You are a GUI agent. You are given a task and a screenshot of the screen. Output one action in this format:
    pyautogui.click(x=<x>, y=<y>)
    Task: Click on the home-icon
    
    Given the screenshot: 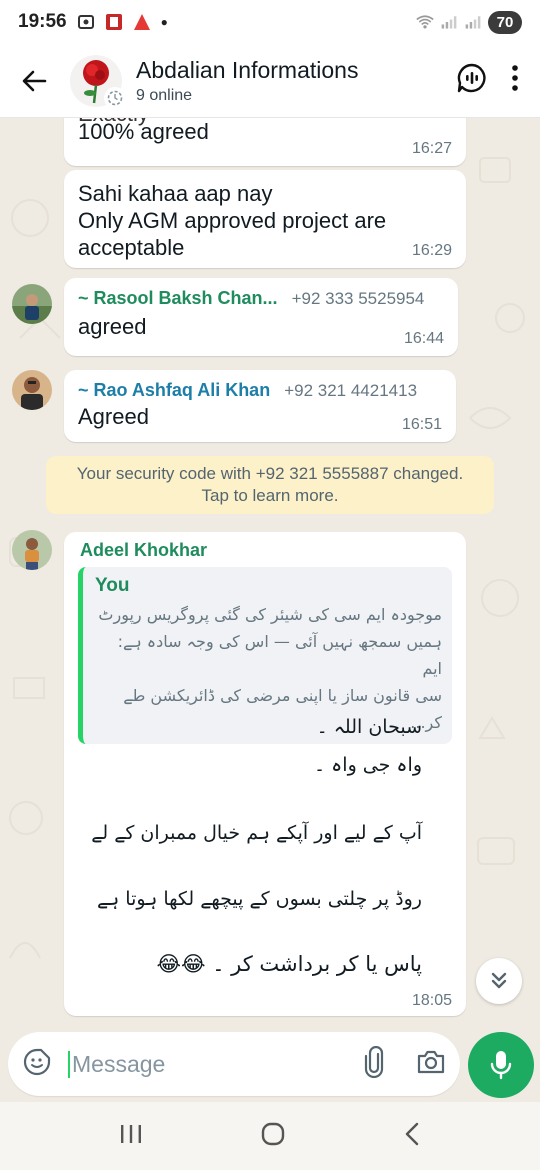 What is the action you would take?
    pyautogui.click(x=273, y=1133)
    